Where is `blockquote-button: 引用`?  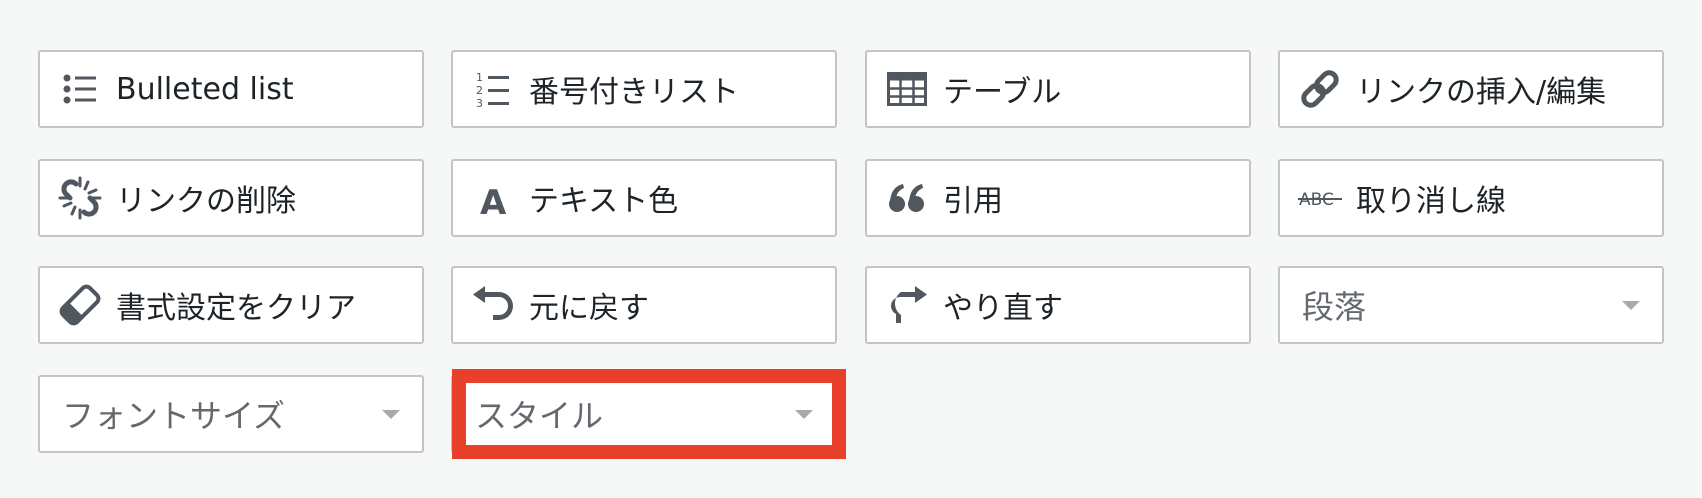 blockquote-button: 引用 is located at coordinates (1058, 198).